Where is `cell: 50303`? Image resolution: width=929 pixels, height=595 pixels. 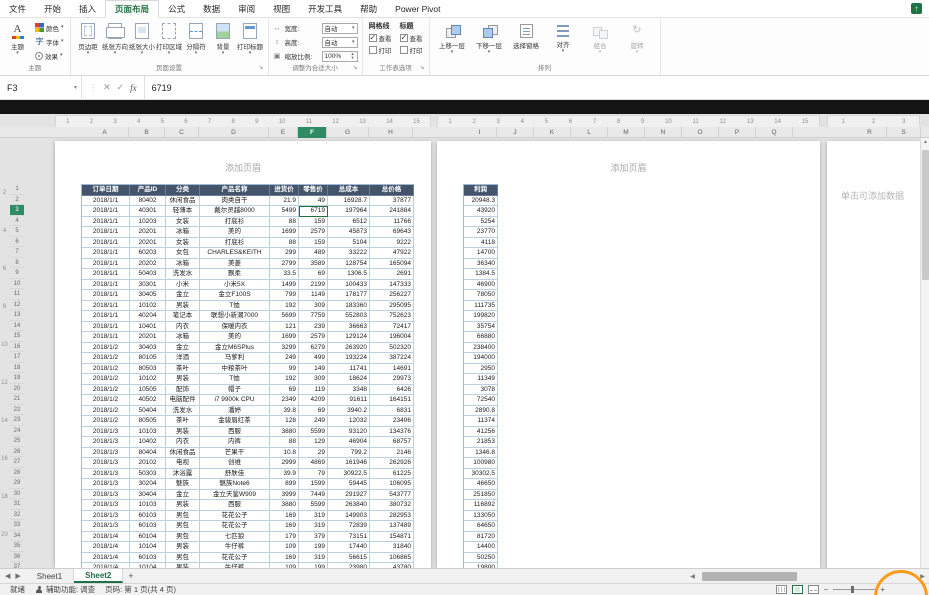
cell: 50303 is located at coordinates (148, 473).